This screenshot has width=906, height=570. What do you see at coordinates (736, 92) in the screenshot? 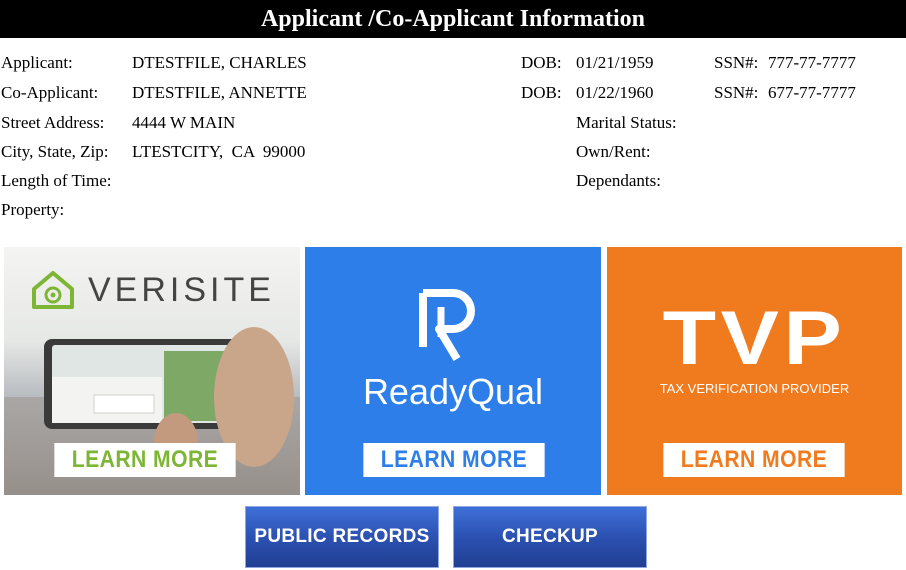
I see `co-applicant-ssn-label: SSN#:` at bounding box center [736, 92].